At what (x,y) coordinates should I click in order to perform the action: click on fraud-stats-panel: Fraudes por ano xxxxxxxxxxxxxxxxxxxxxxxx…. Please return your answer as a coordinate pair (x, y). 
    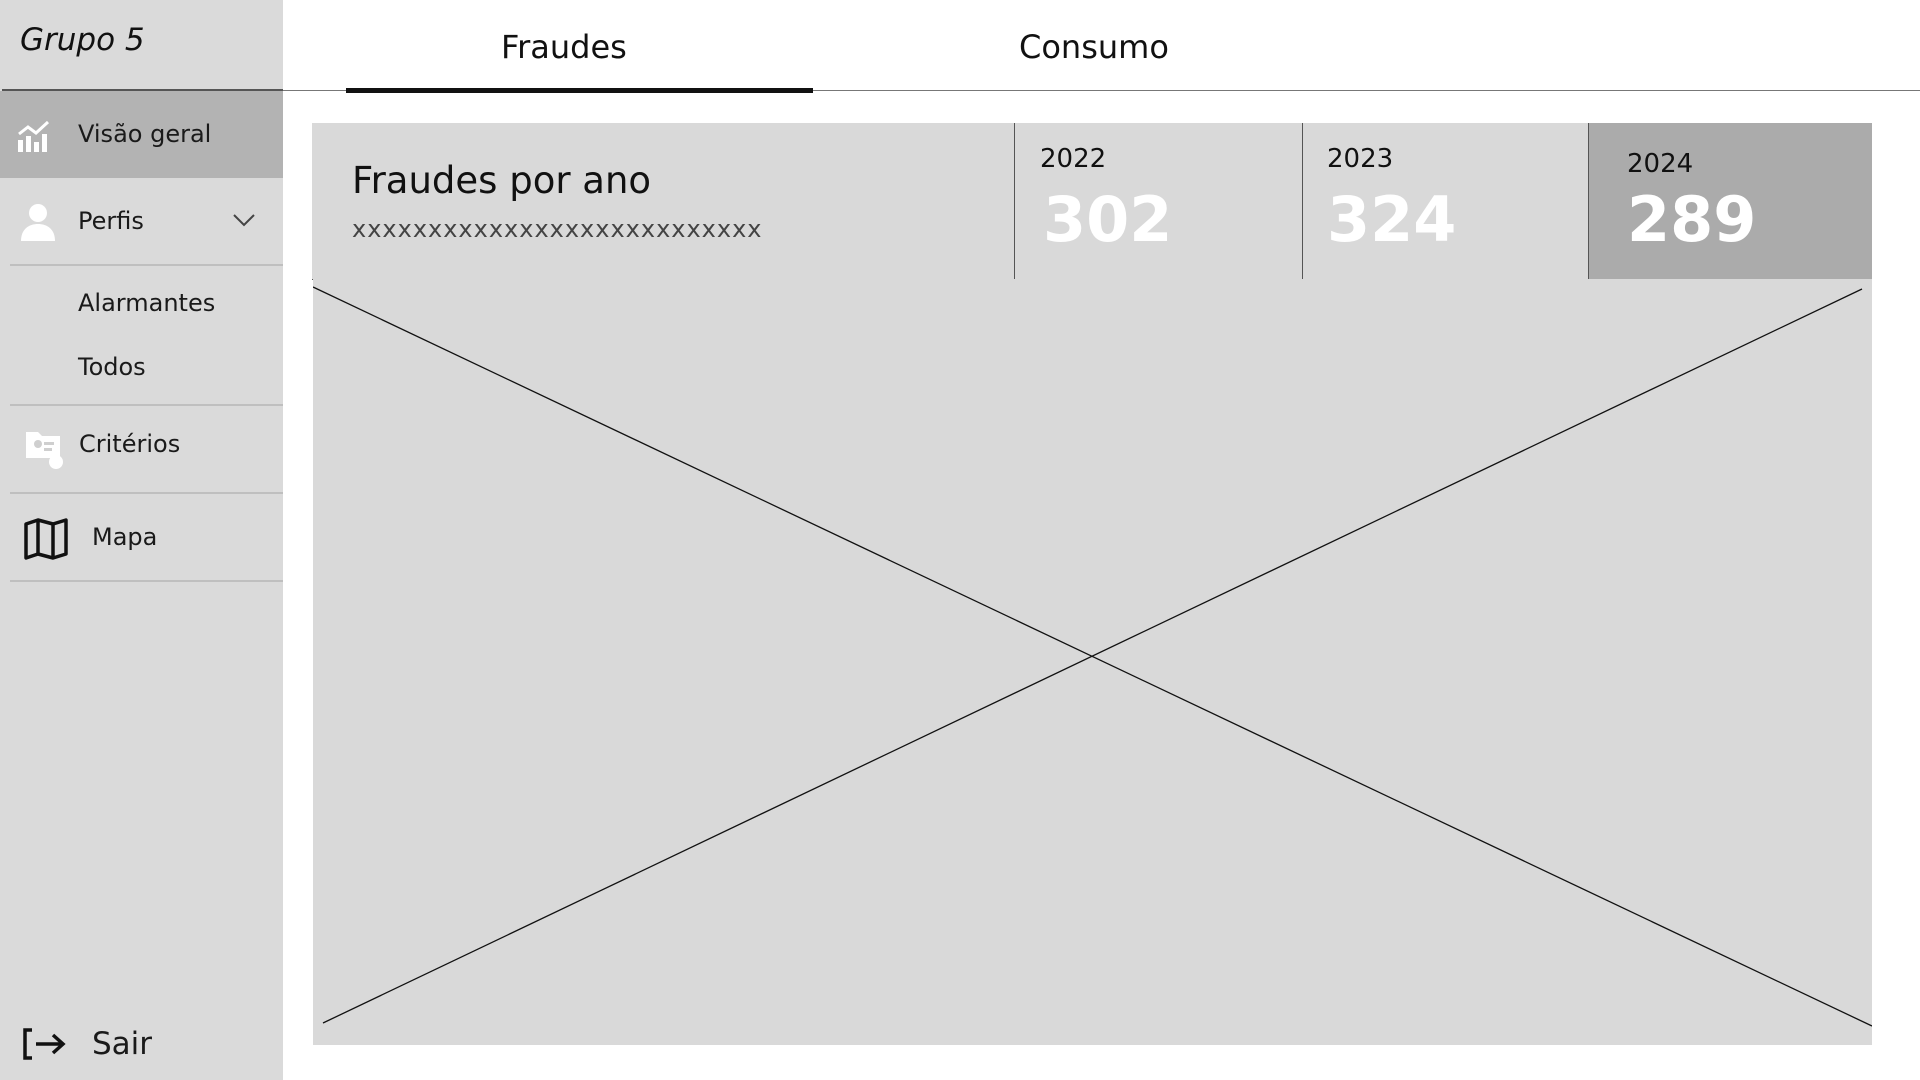
    Looking at the image, I should click on (1092, 201).